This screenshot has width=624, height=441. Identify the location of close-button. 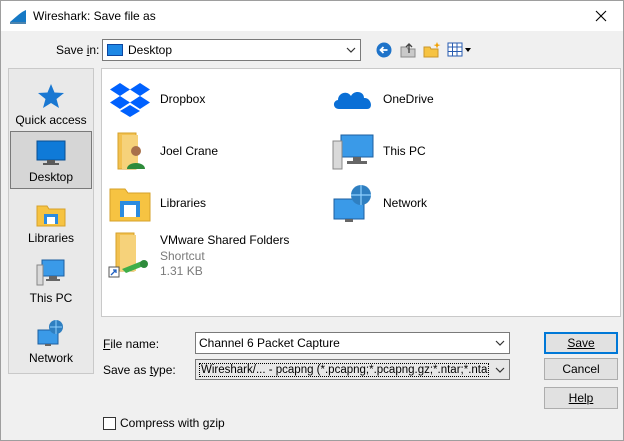
(601, 16).